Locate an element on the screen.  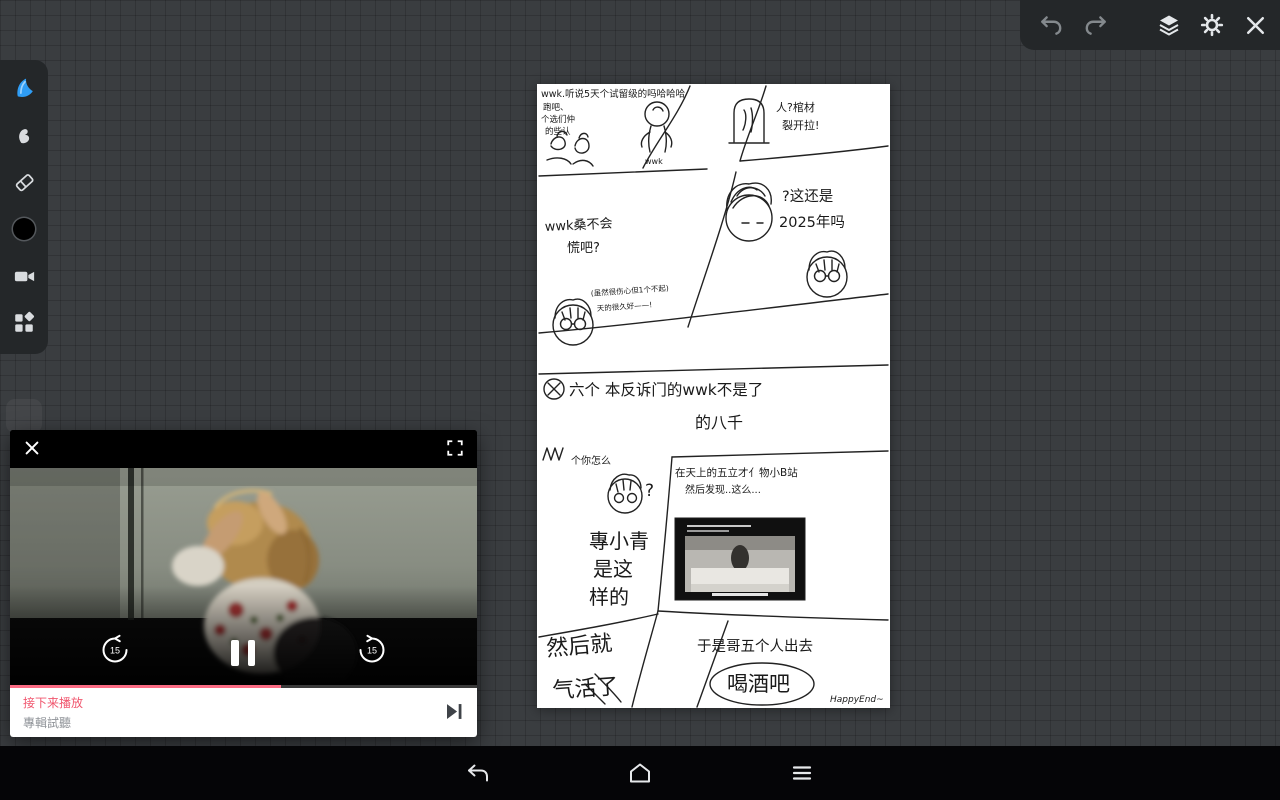
comic-text: 2025年吗 is located at coordinates (812, 222).